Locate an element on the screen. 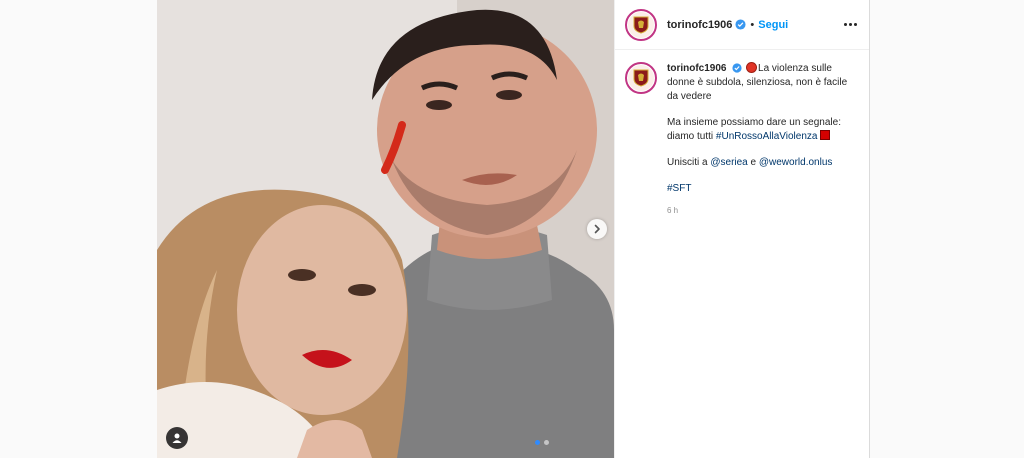 The width and height of the screenshot is (1024, 458). mention-link-seriea: @seriea is located at coordinates (728, 162).